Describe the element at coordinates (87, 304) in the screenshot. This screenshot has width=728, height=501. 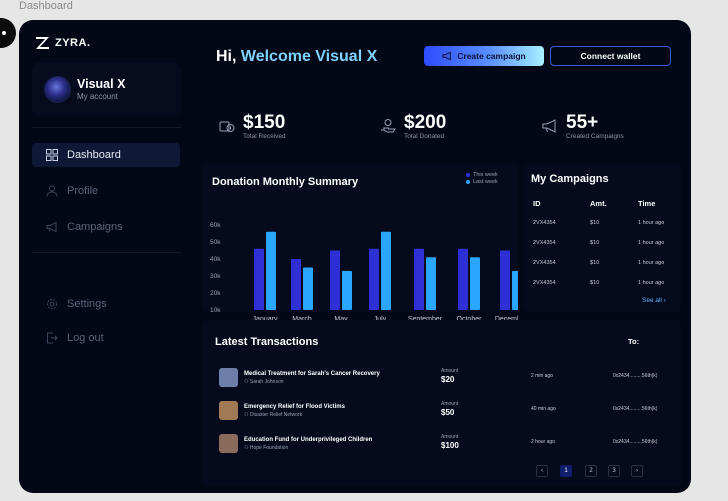
I see `sidebar-item-label: Settings` at that location.